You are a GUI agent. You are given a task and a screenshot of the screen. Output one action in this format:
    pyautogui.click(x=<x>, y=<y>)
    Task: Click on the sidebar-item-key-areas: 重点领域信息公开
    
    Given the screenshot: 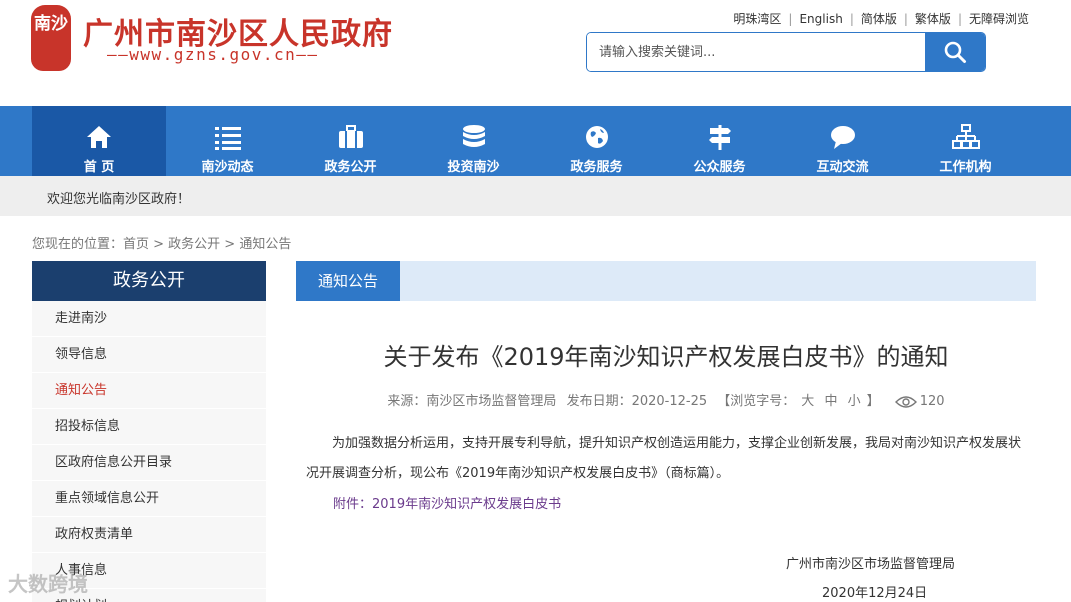 What is the action you would take?
    pyautogui.click(x=149, y=499)
    